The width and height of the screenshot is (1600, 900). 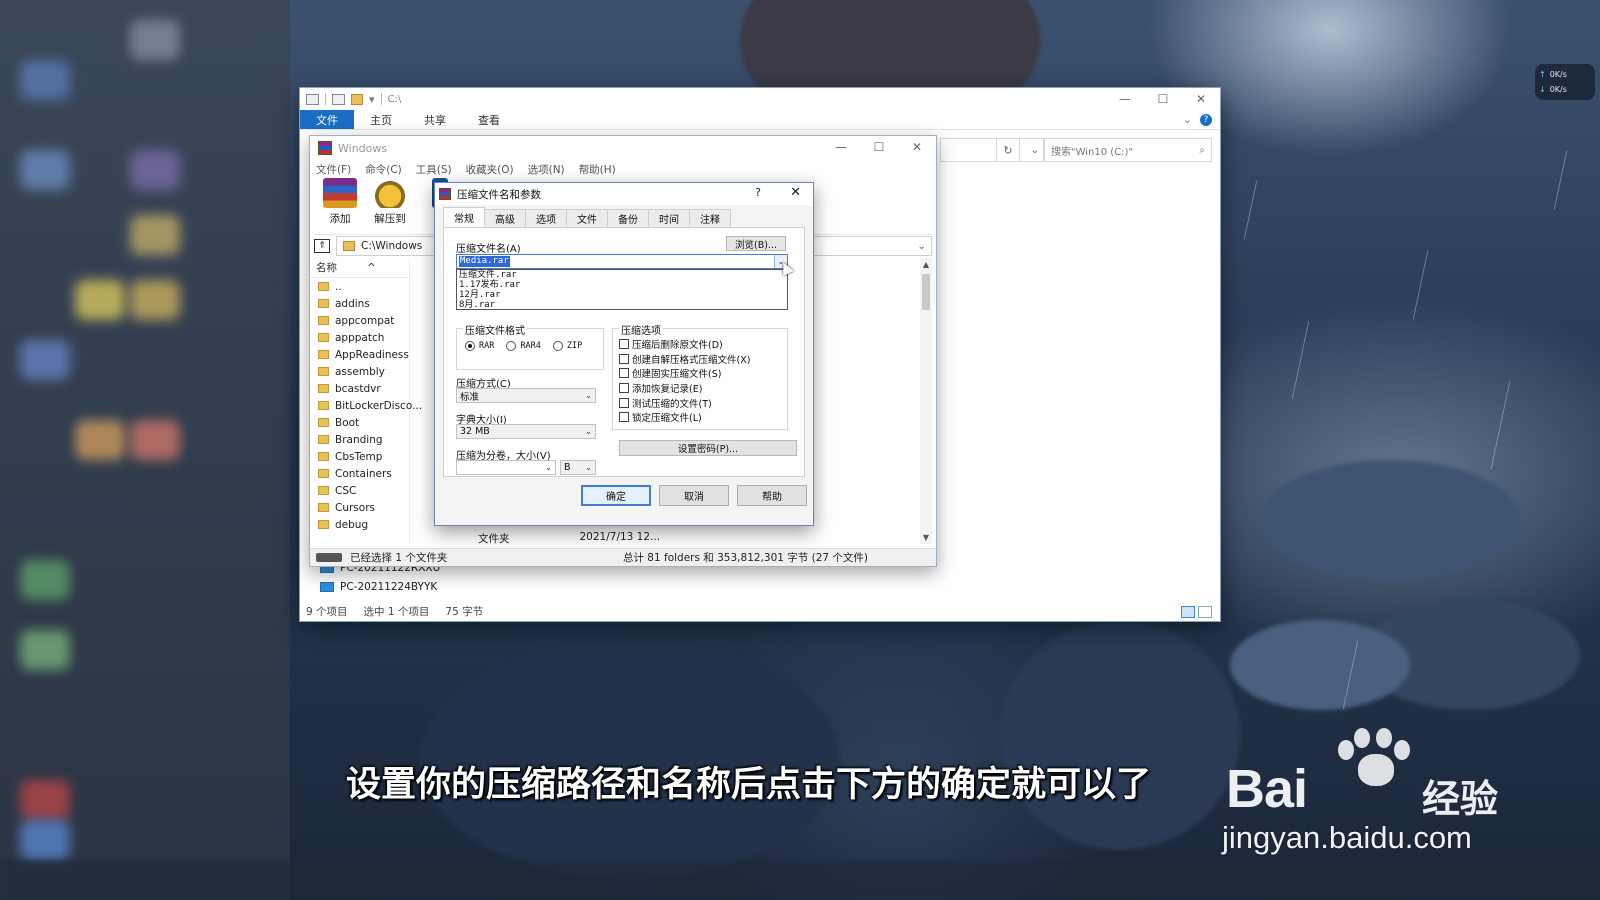 I want to click on list-item: Containers, so click(x=359, y=473).